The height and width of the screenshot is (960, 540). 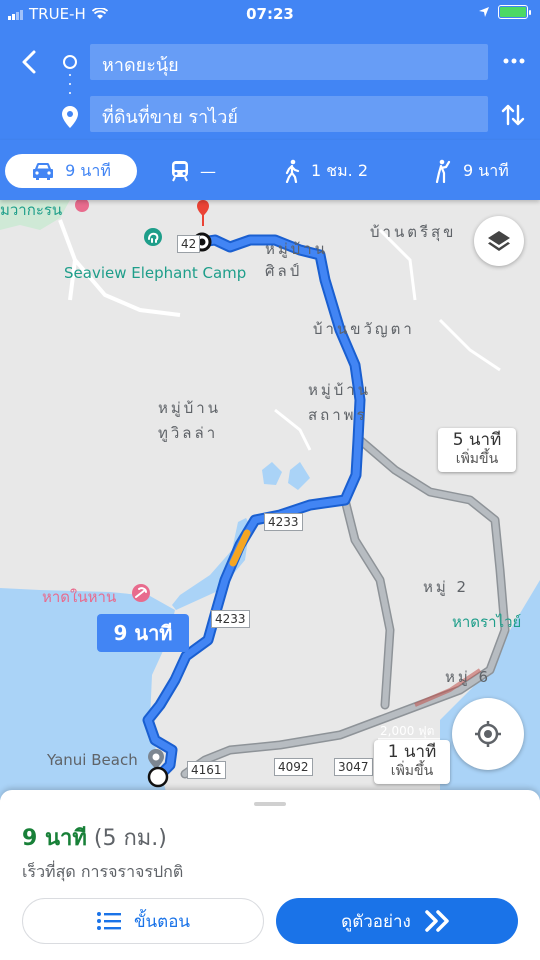 I want to click on map-label-ban-khwanta: บ้านขวัญตา, so click(x=364, y=329).